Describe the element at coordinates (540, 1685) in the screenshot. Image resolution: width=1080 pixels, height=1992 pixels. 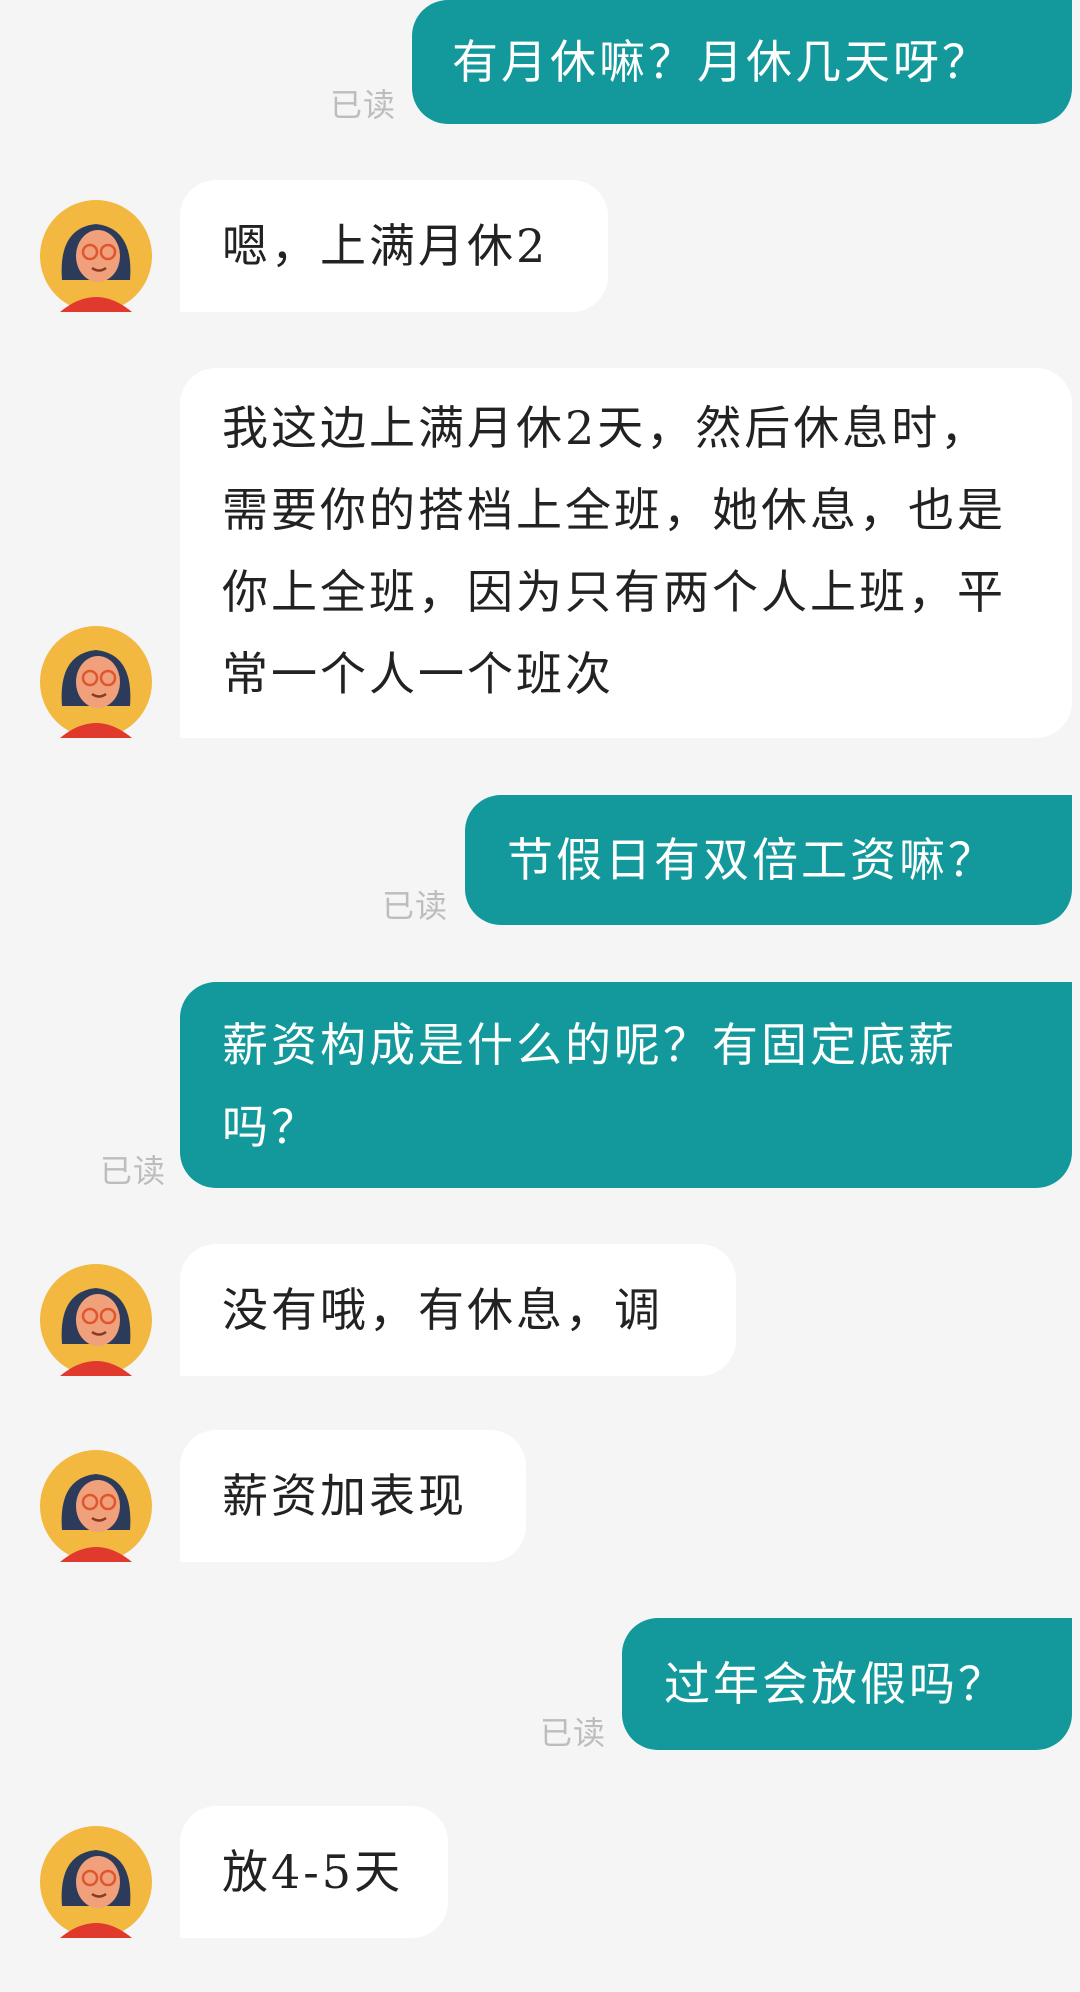
I see `message-row: 已读 过年会放假吗？` at that location.